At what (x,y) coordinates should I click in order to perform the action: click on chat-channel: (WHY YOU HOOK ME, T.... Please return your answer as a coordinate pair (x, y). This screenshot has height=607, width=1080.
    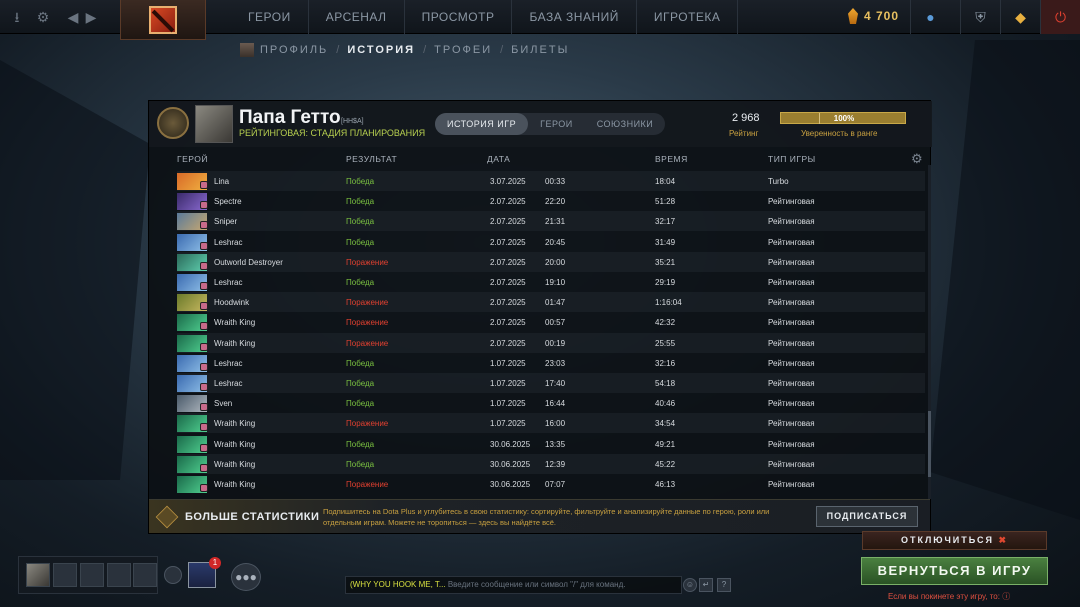
    Looking at the image, I should click on (398, 584).